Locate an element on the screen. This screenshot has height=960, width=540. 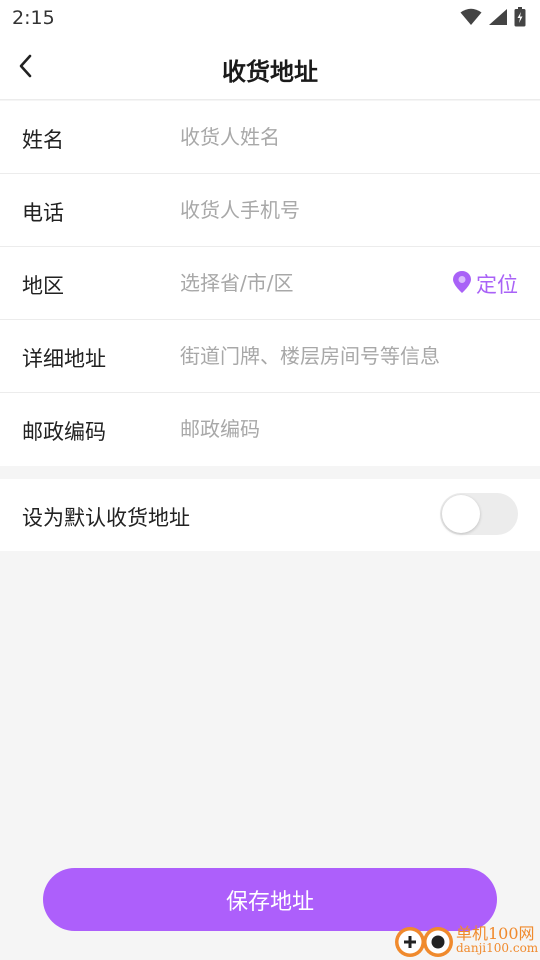
region-label: 地区 is located at coordinates (43, 286).